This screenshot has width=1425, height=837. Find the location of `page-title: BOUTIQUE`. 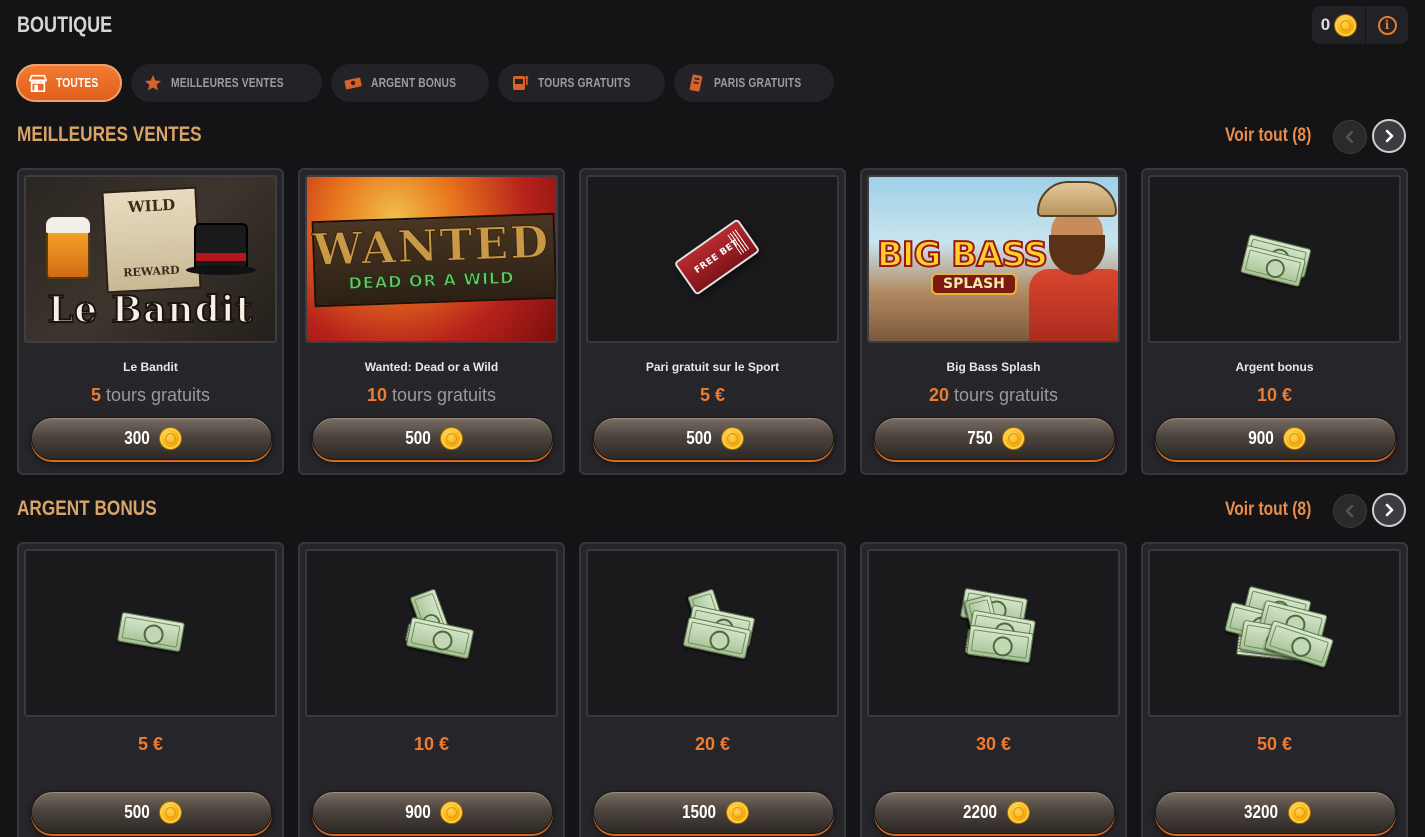

page-title: BOUTIQUE is located at coordinates (65, 24).